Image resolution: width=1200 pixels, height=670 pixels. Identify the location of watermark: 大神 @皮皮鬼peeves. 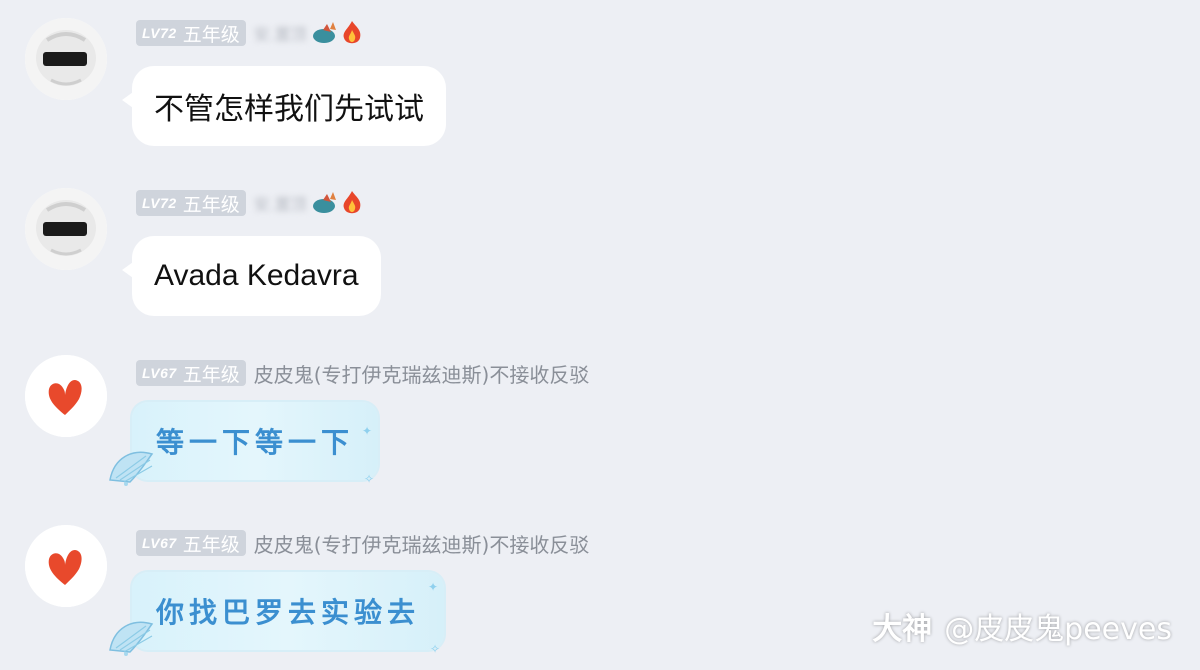
(1022, 626).